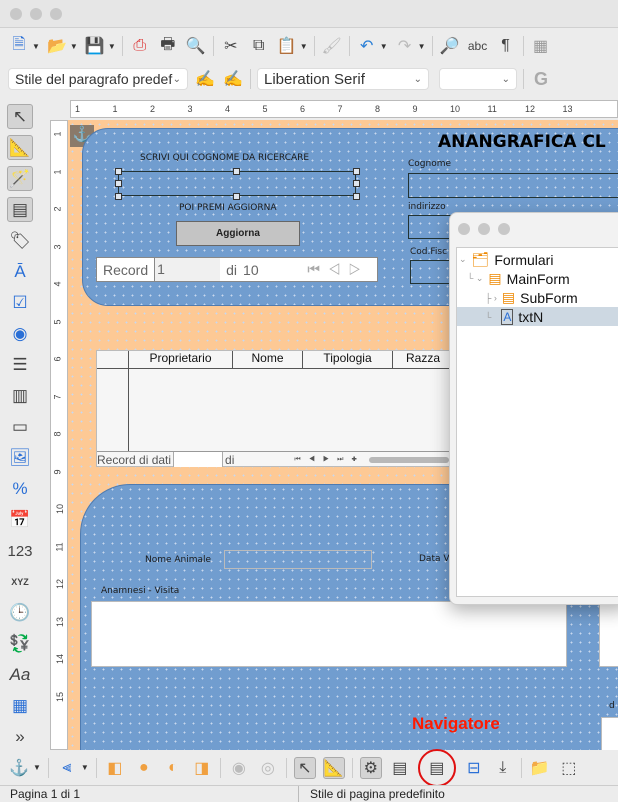 Image resolution: width=618 pixels, height=802 pixels. I want to click on anchor-icon: ⚓, so click(19, 768).